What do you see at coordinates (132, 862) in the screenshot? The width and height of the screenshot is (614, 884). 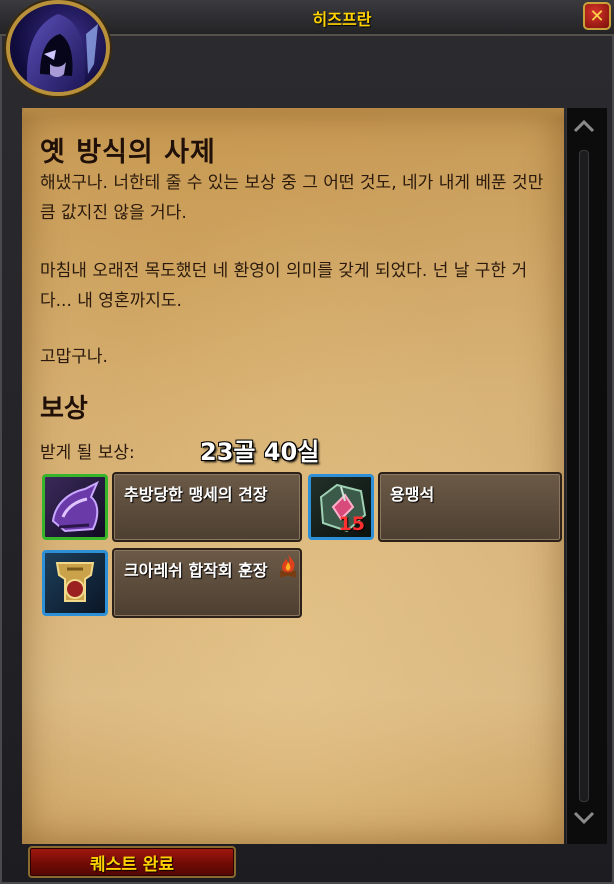 I see `complete-quest-button: 퀘스트 완료` at bounding box center [132, 862].